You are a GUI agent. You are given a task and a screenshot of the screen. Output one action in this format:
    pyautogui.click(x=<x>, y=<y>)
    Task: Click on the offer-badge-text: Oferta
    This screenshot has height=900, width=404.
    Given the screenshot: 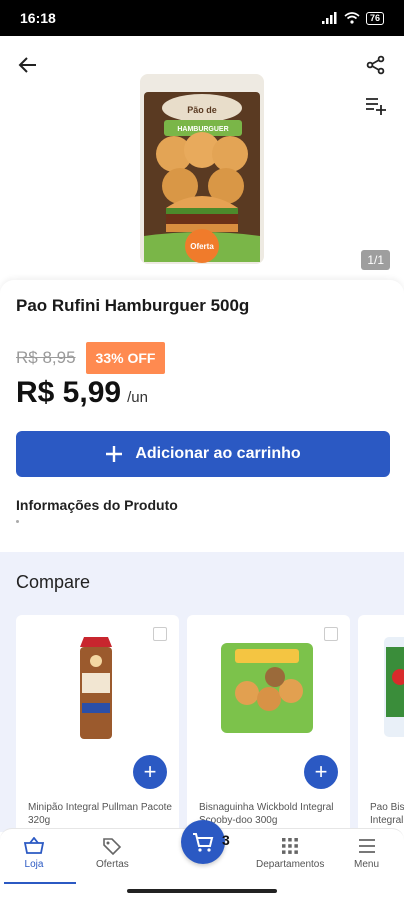 What is the action you would take?
    pyautogui.click(x=202, y=246)
    